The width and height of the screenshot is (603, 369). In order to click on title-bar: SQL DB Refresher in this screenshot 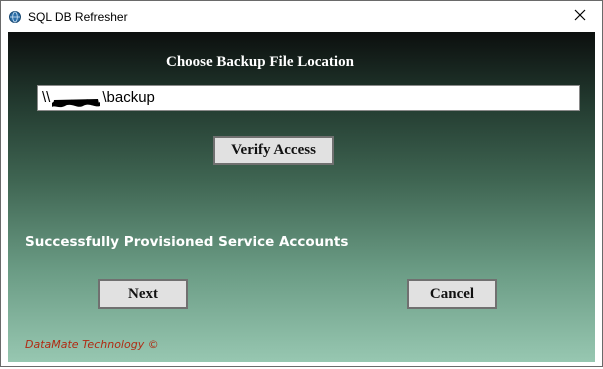, I will do `click(301, 16)`.